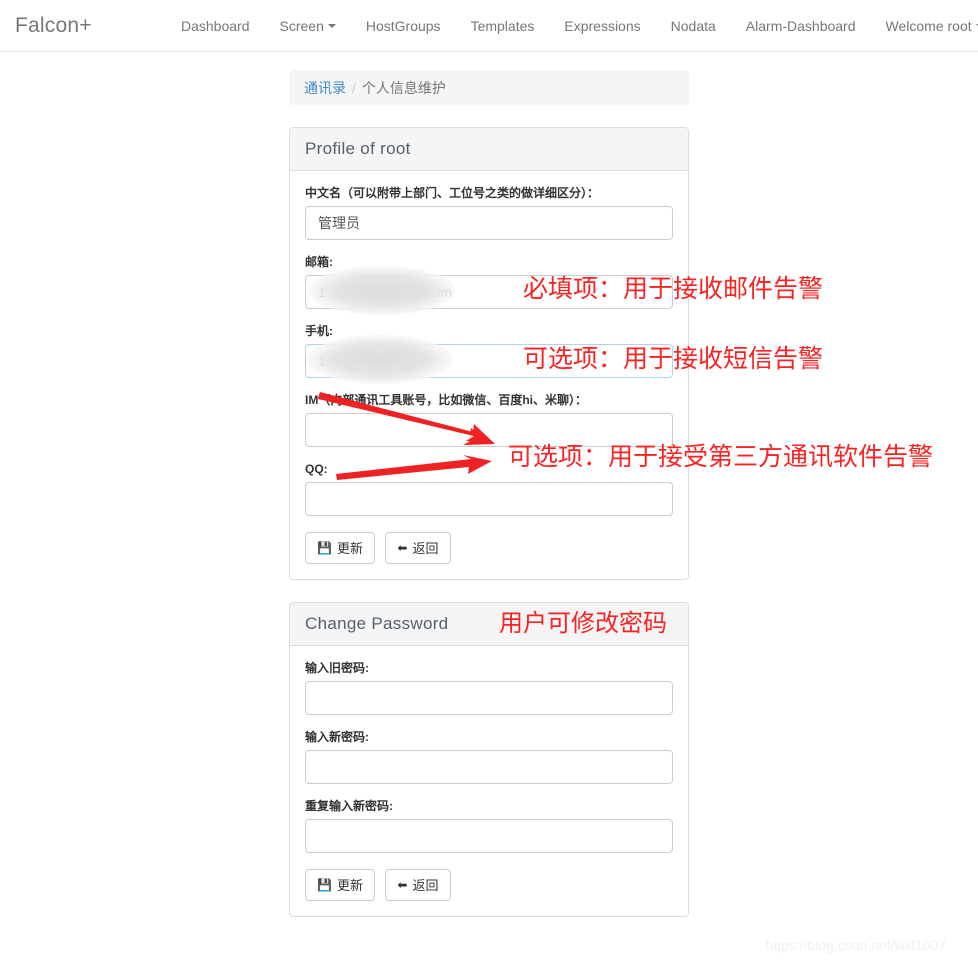 This screenshot has height=967, width=978. Describe the element at coordinates (928, 25) in the screenshot. I see `nav-item-label: Welcome root` at that location.